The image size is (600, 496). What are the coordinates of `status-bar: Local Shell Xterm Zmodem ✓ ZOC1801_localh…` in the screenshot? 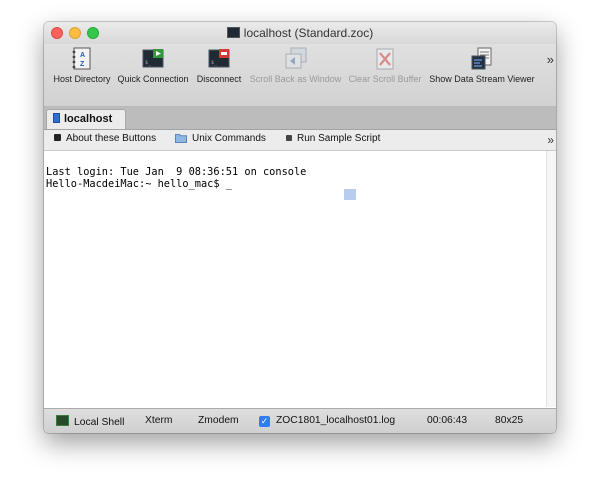 It's located at (300, 420).